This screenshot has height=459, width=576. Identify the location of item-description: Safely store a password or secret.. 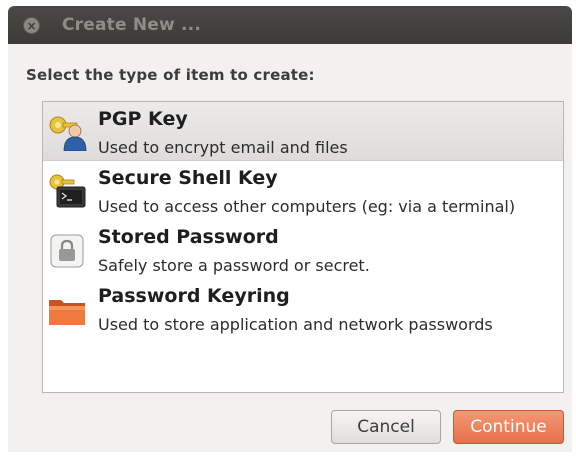
(234, 265).